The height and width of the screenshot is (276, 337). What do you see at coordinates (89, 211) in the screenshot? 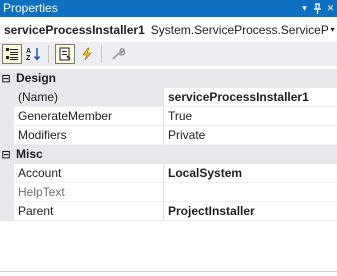
I see `property-name: Parent` at bounding box center [89, 211].